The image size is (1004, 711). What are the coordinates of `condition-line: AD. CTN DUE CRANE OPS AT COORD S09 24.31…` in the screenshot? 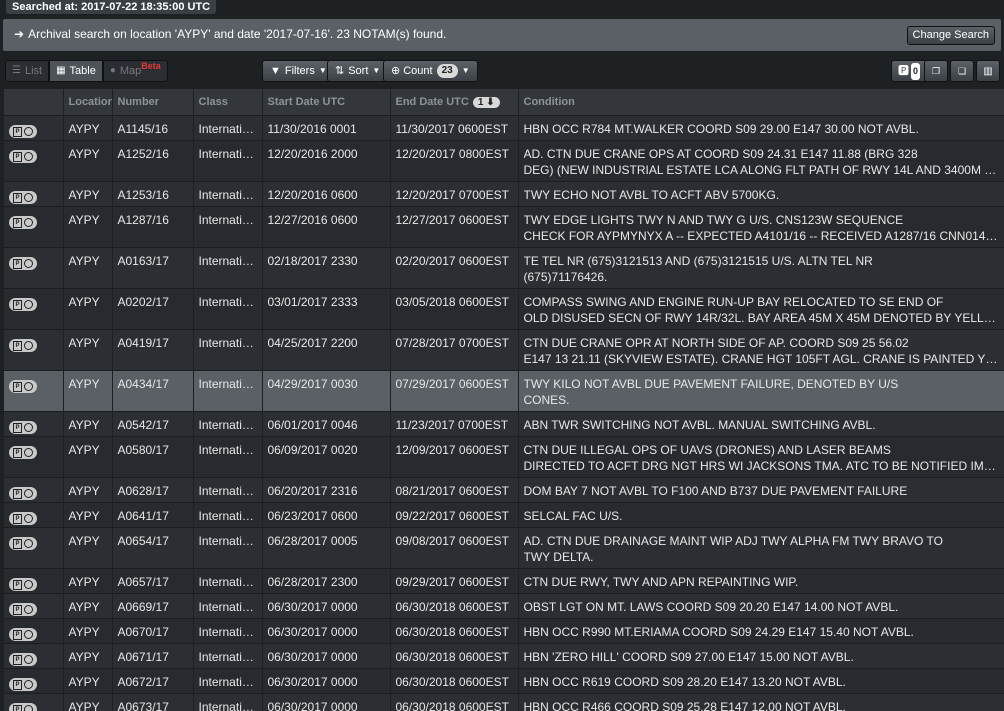 It's located at (720, 153).